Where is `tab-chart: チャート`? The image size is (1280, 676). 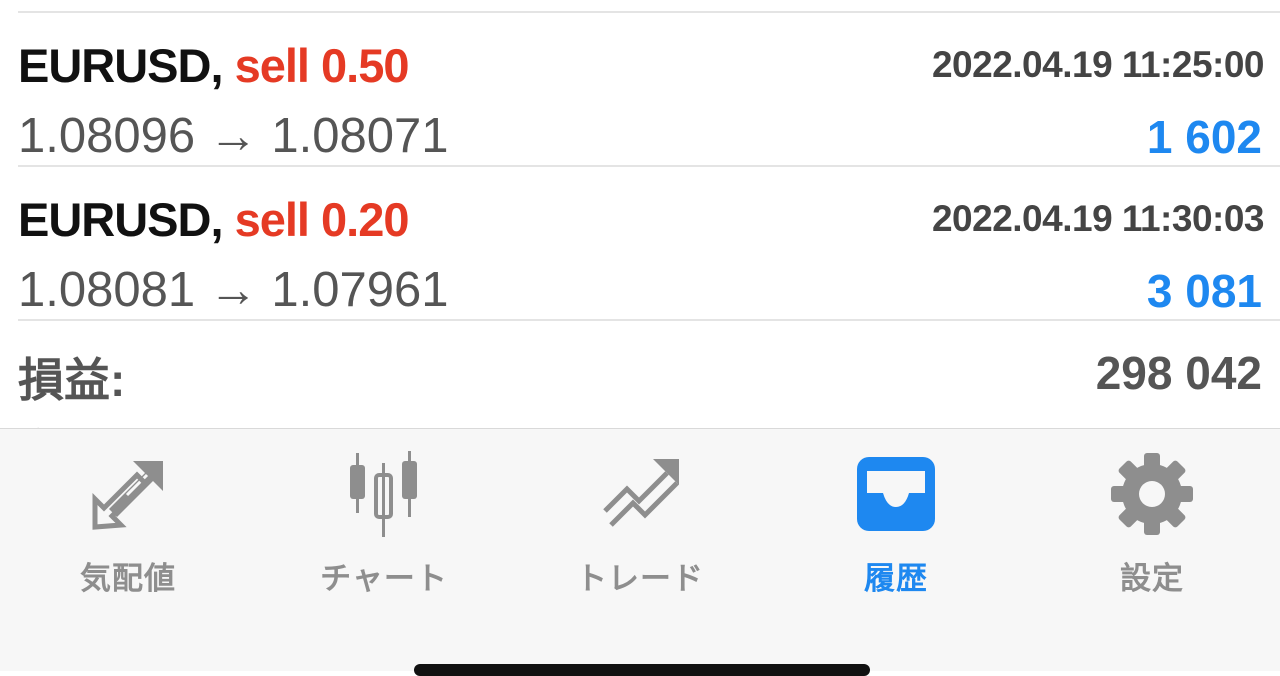
tab-chart: チャート is located at coordinates (384, 519).